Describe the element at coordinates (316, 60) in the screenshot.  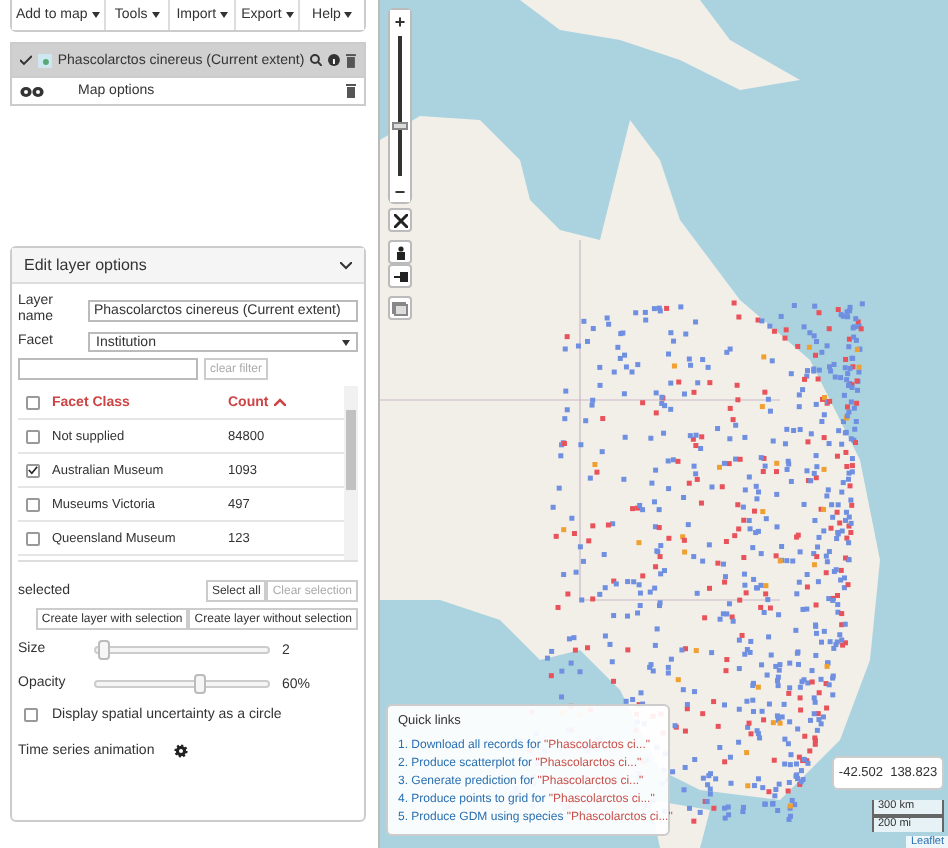
I see `zoom-icon` at that location.